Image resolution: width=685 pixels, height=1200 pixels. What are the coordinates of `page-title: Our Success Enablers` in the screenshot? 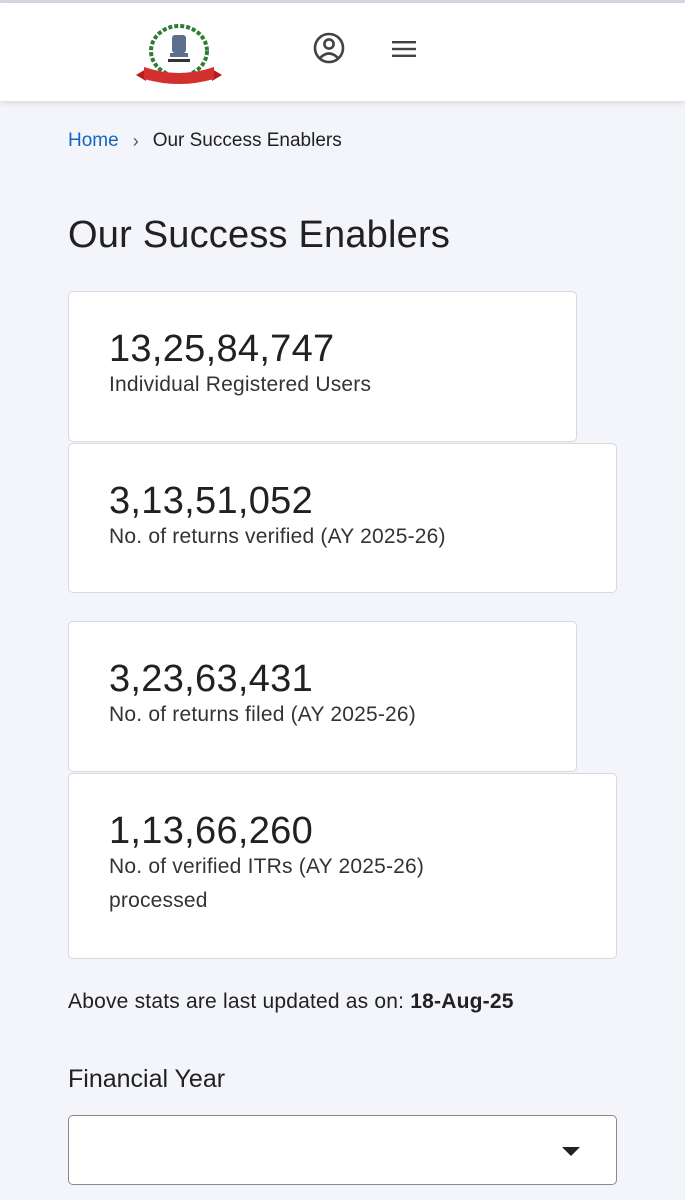 It's located at (259, 235).